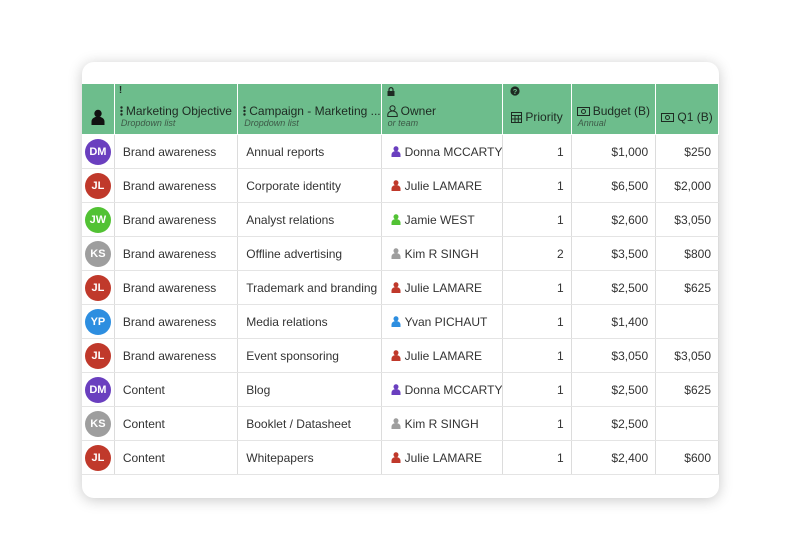 This screenshot has width=800, height=560. I want to click on campaign-cell: Booklet / Datasheet, so click(309, 423).